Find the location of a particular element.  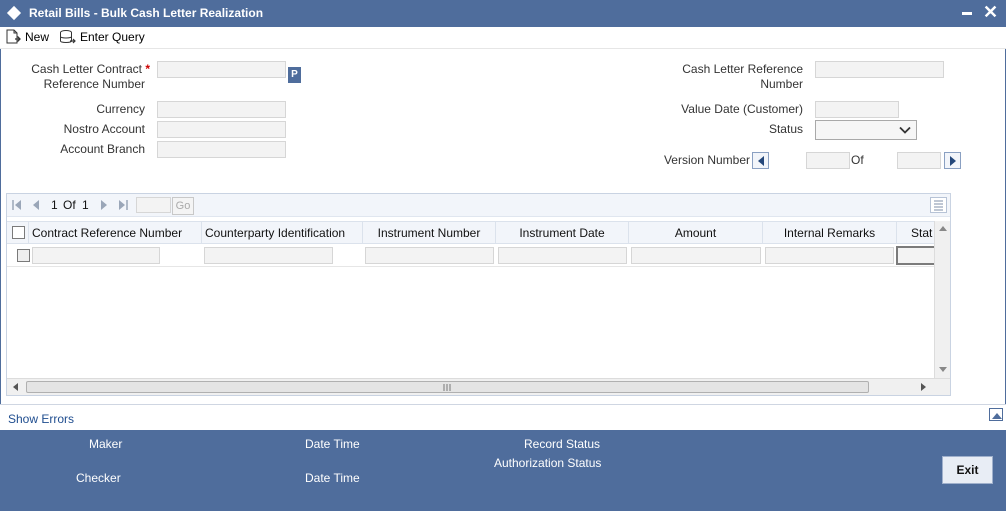

lov-icon: P is located at coordinates (294, 75).